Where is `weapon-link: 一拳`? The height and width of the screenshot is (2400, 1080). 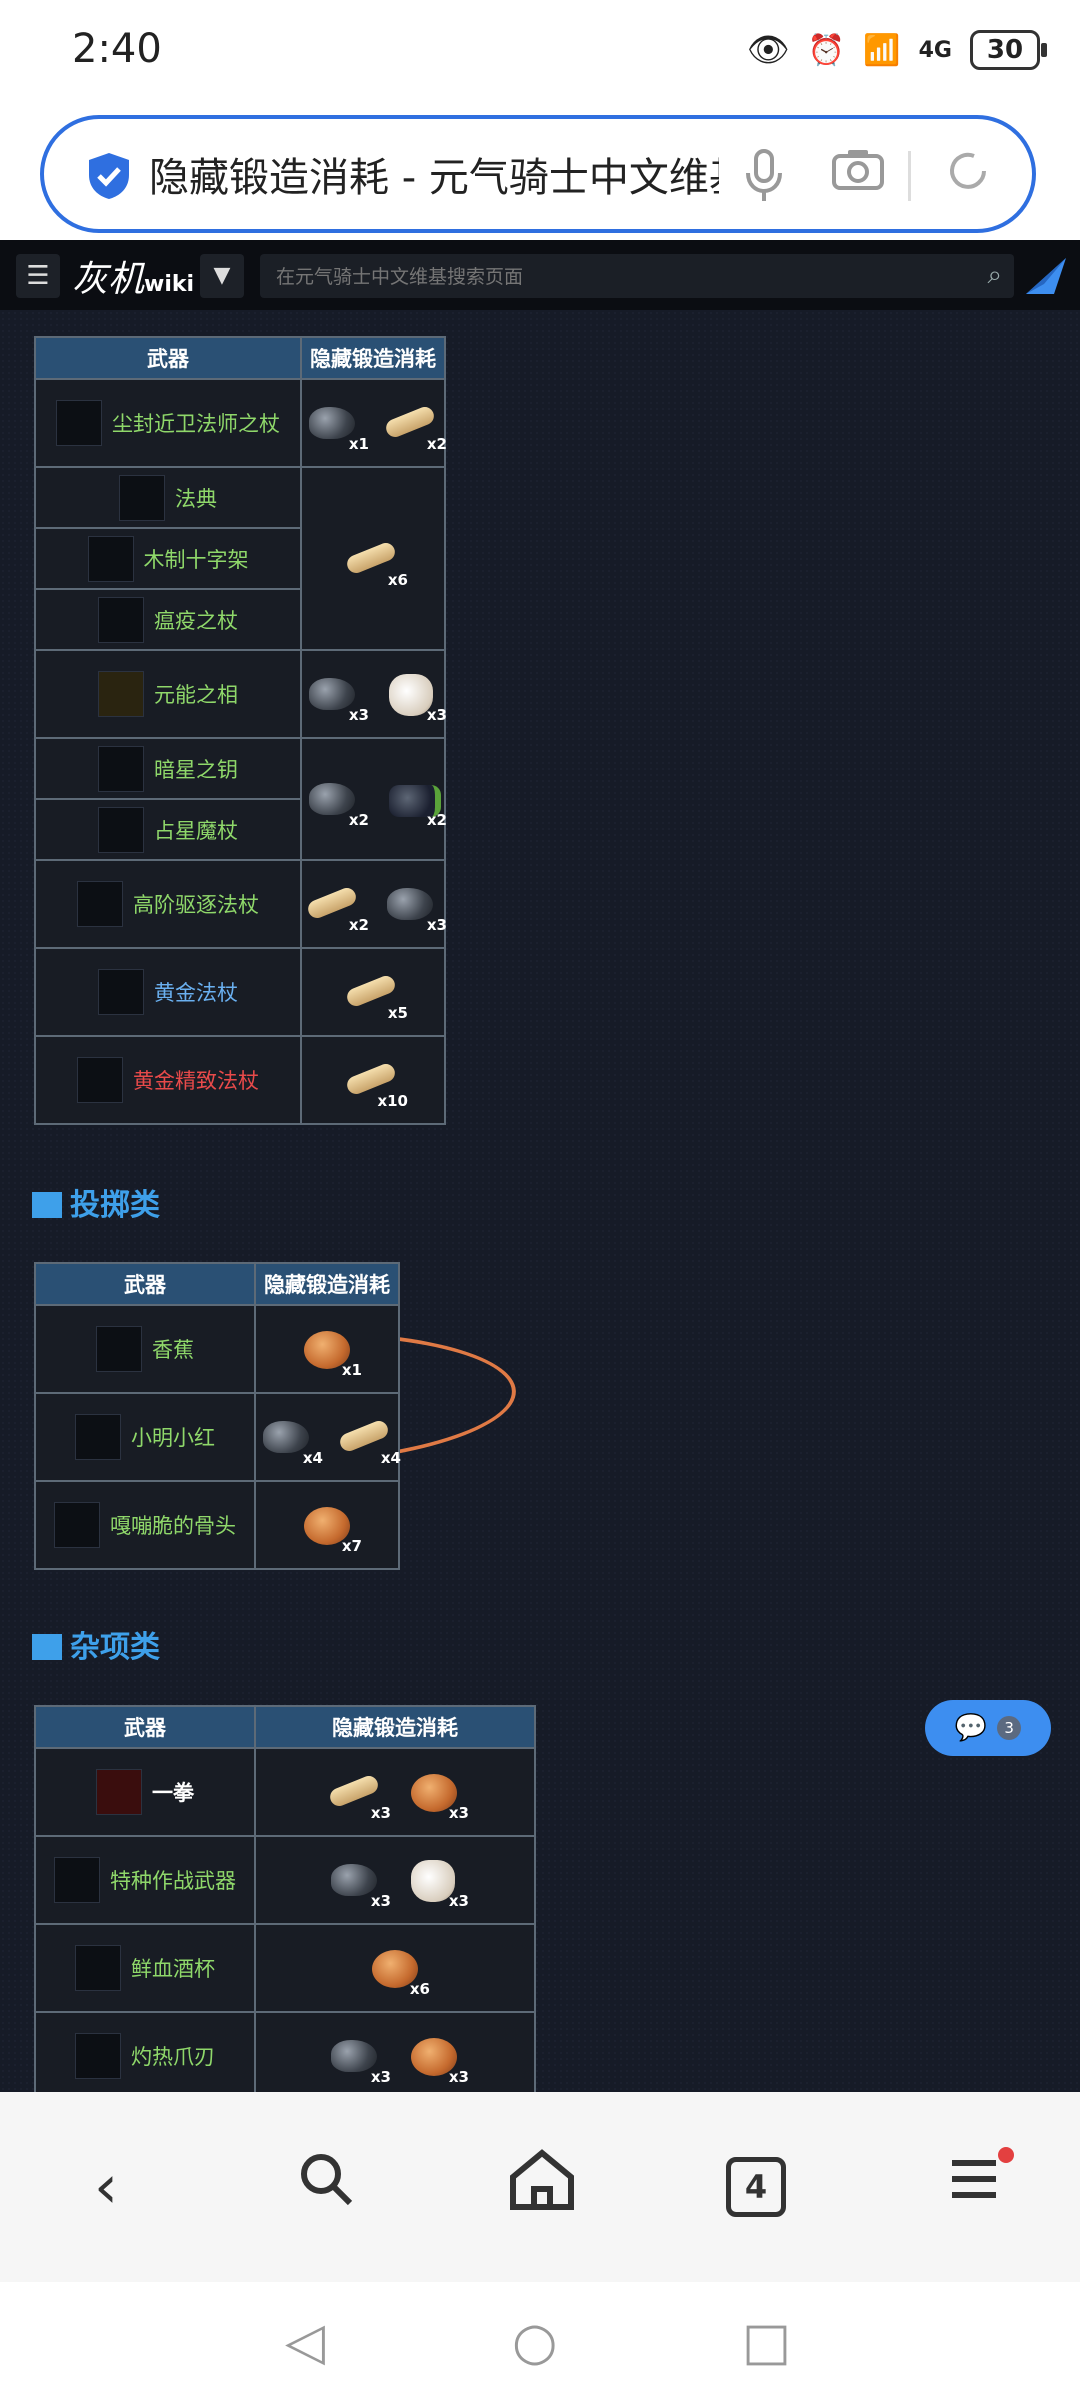 weapon-link: 一拳 is located at coordinates (173, 1792).